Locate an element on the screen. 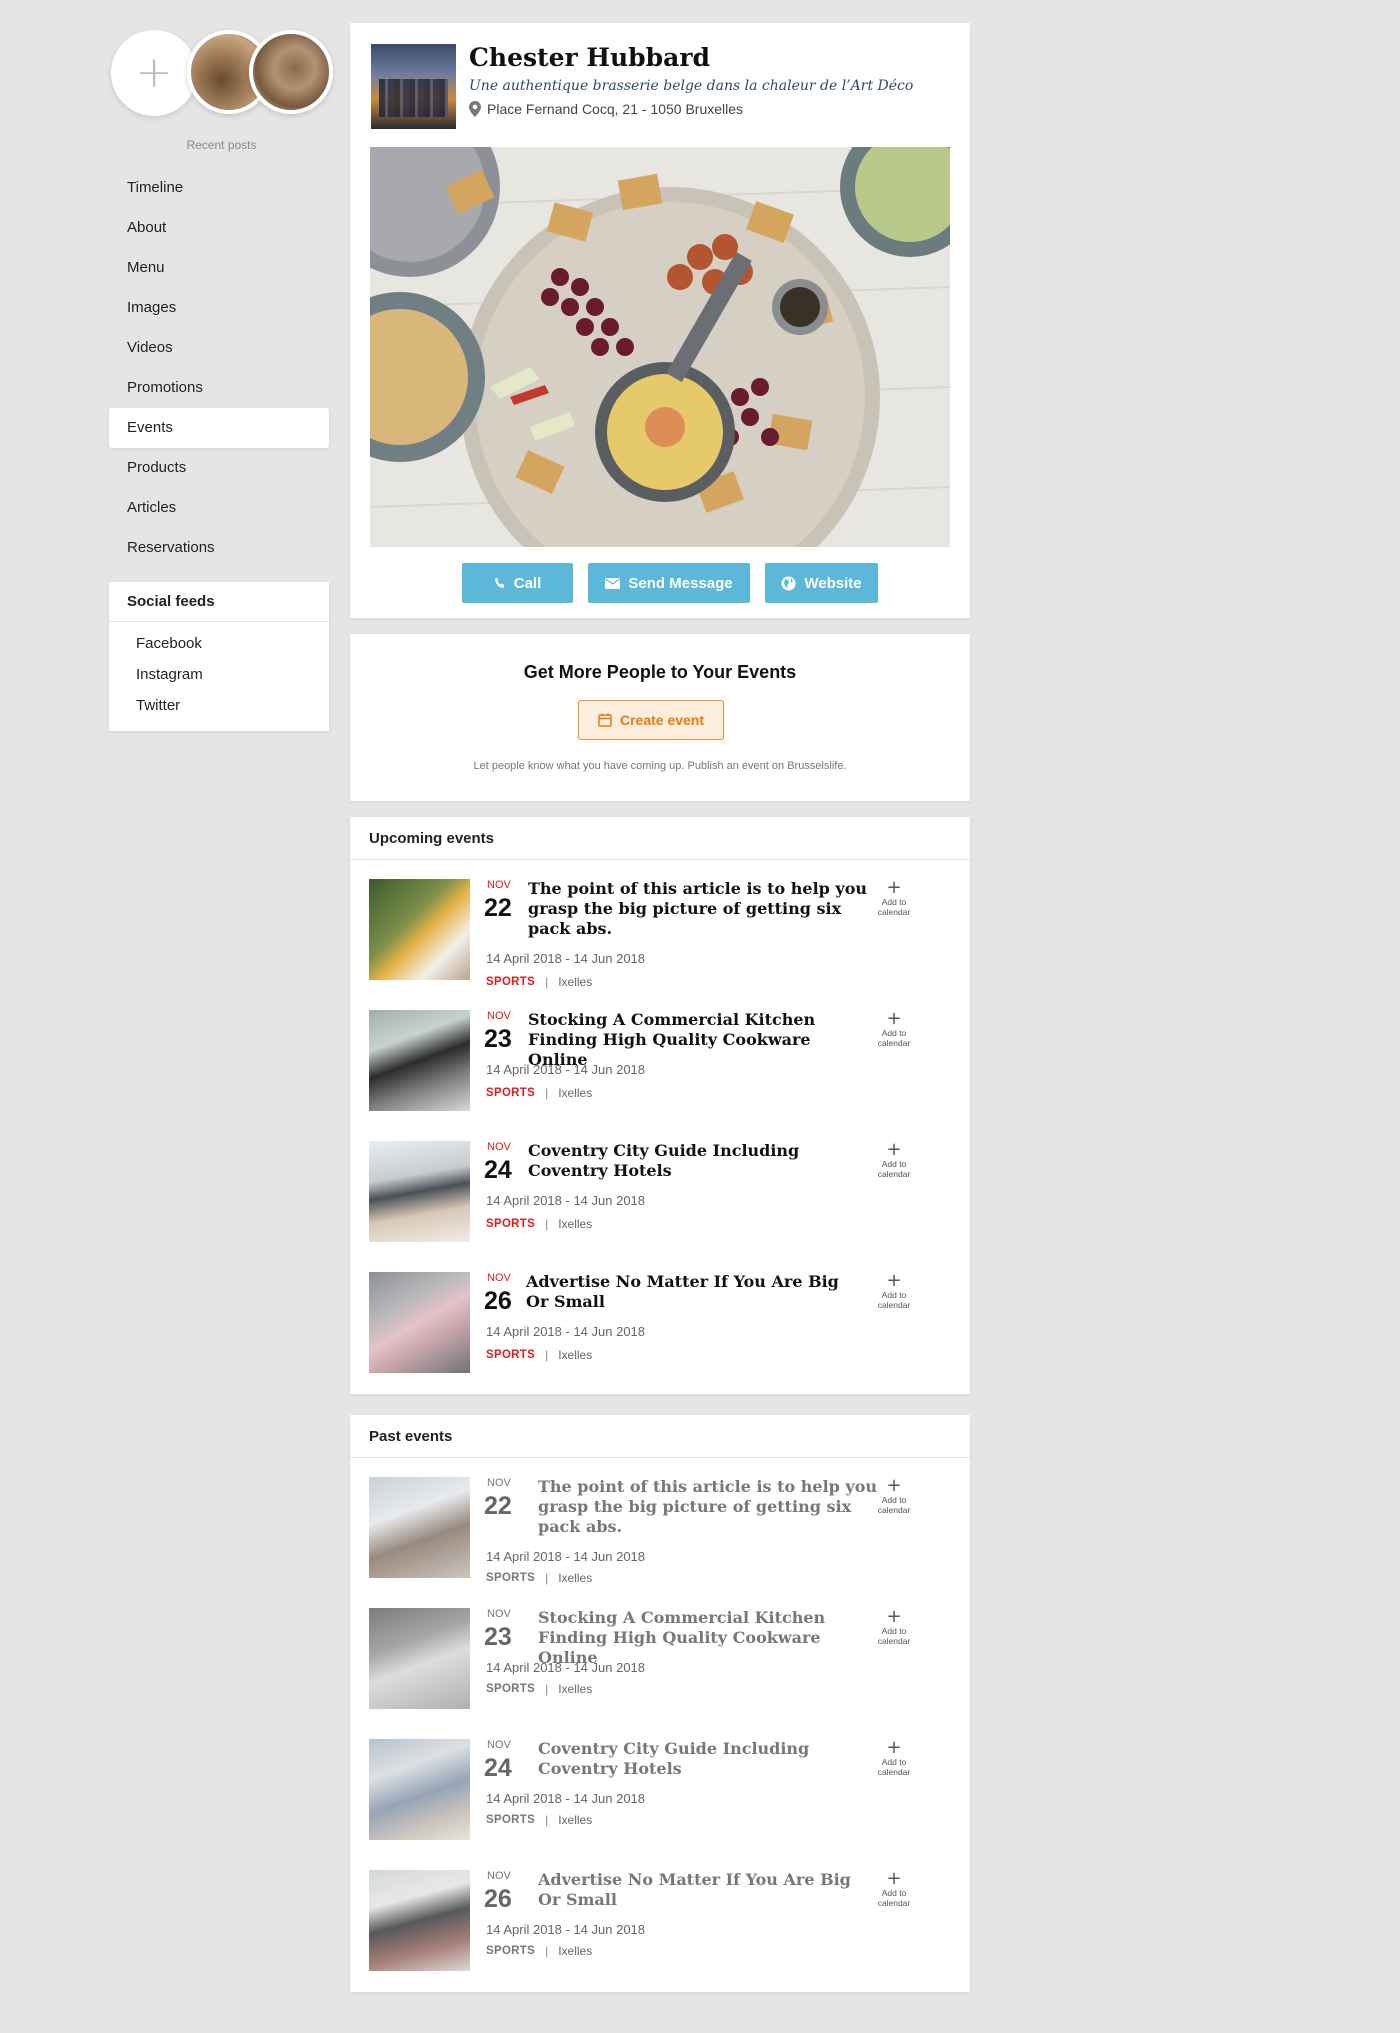  call-label: Call is located at coordinates (527, 583).